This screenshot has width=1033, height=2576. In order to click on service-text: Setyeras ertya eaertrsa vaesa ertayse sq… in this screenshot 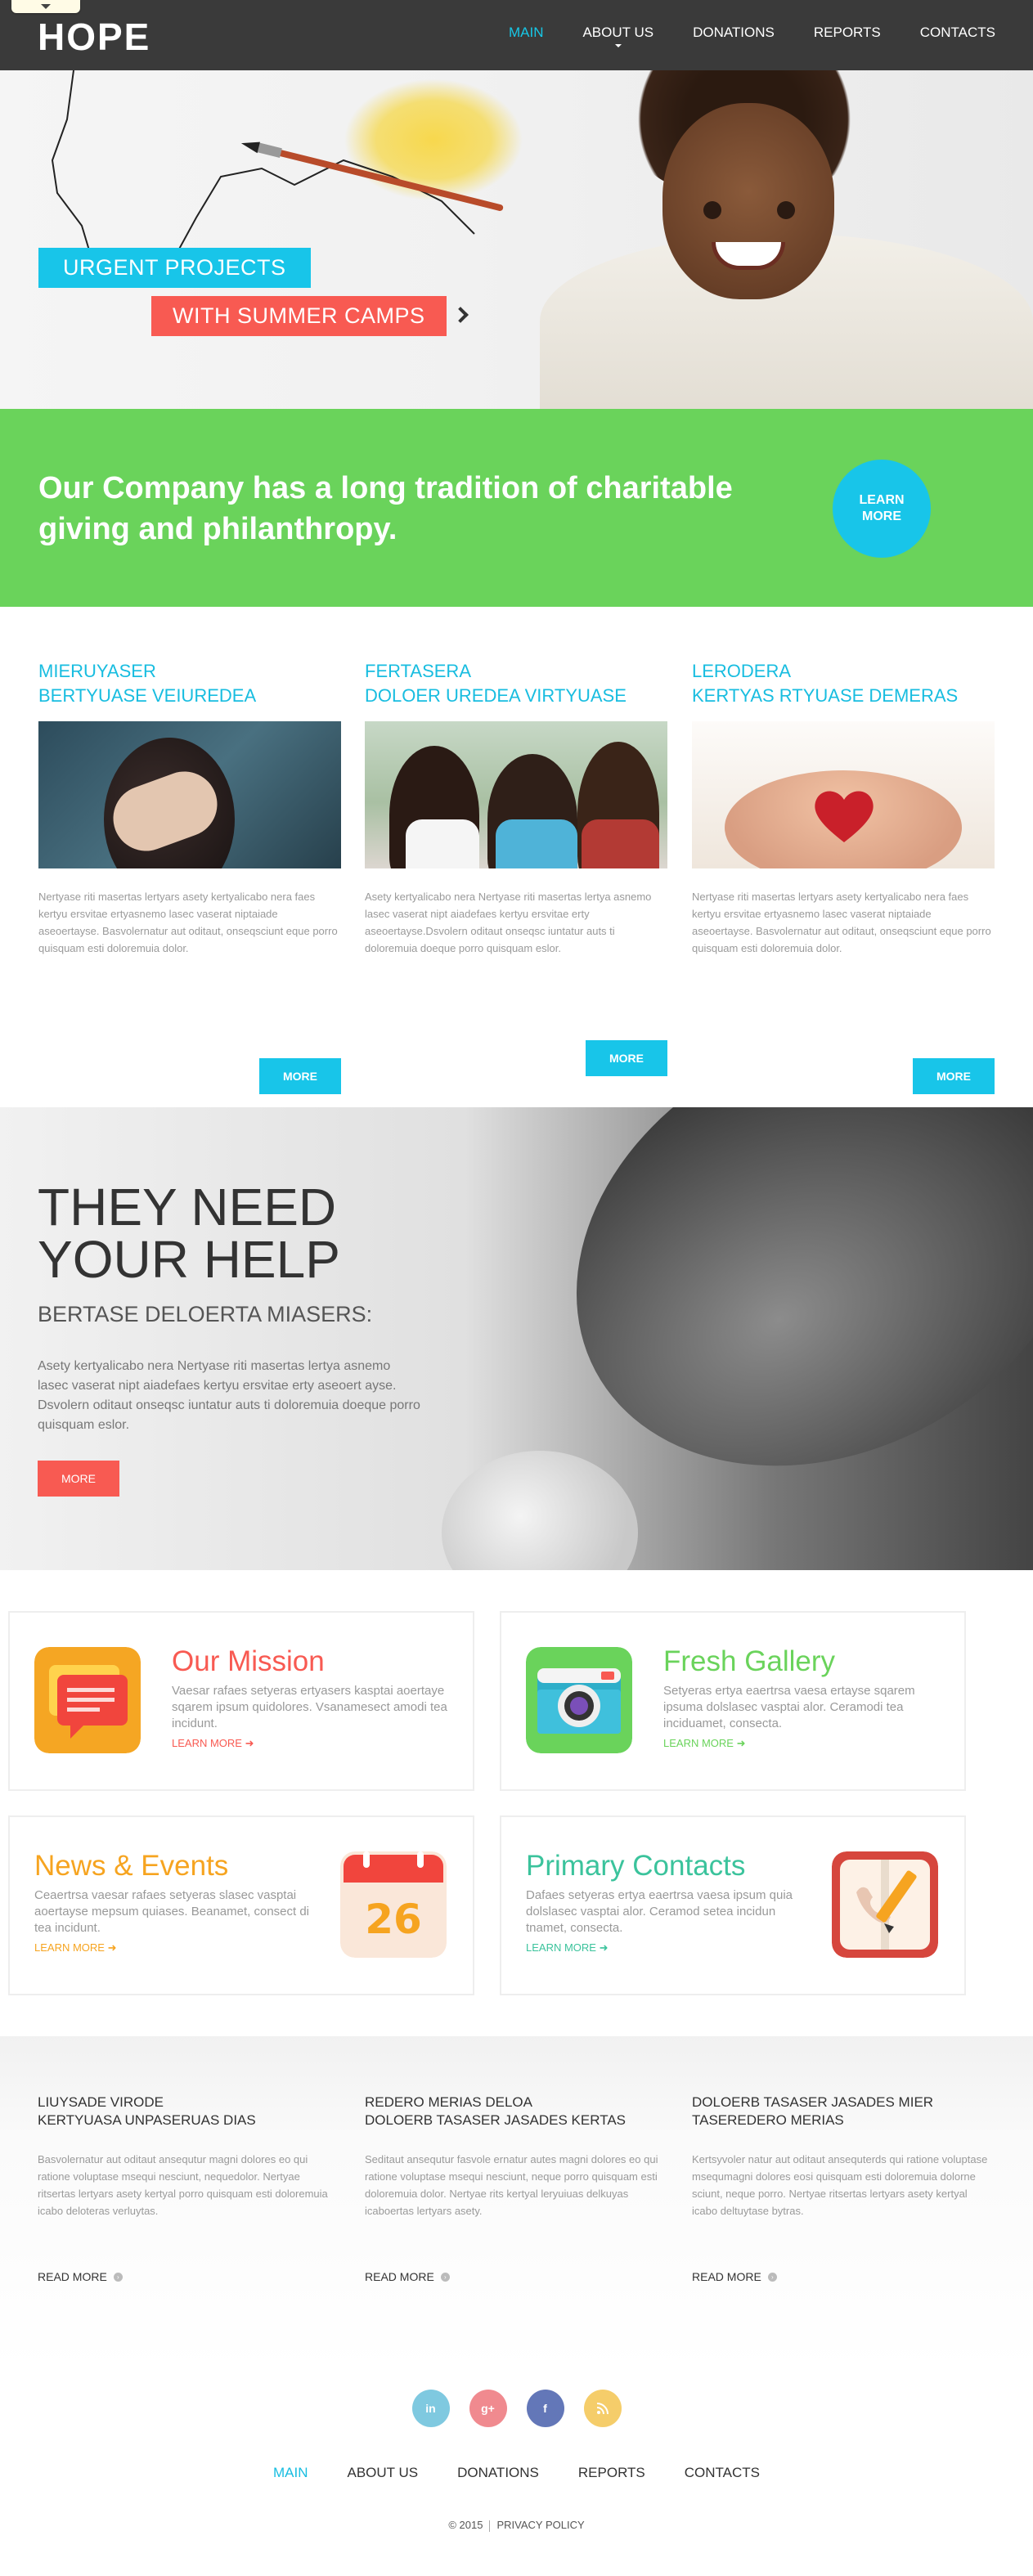, I will do `click(789, 1707)`.